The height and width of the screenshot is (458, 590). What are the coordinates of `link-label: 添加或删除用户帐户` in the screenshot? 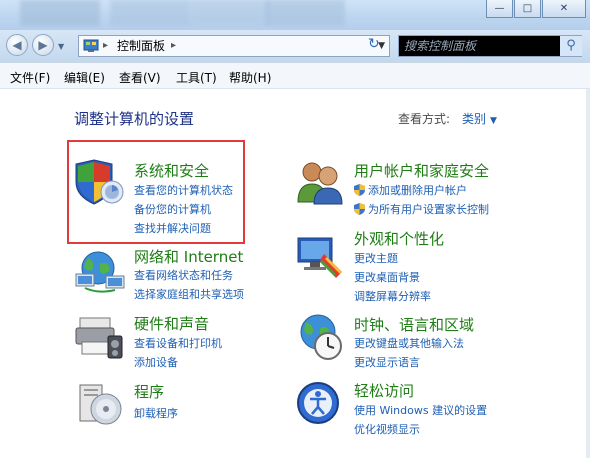 It's located at (417, 190).